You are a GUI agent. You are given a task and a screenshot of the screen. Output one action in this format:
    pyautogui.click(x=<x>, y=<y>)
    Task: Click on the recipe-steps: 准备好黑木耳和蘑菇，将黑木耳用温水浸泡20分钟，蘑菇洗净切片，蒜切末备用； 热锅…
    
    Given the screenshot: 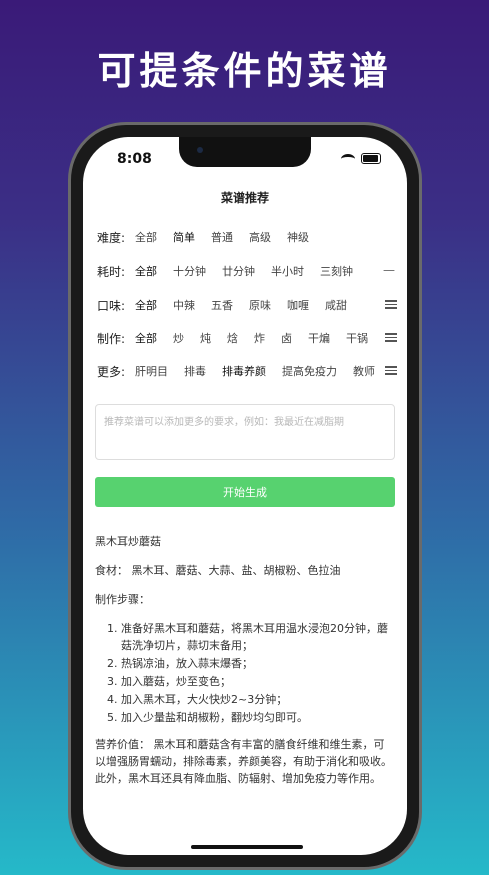 What is the action you would take?
    pyautogui.click(x=245, y=673)
    